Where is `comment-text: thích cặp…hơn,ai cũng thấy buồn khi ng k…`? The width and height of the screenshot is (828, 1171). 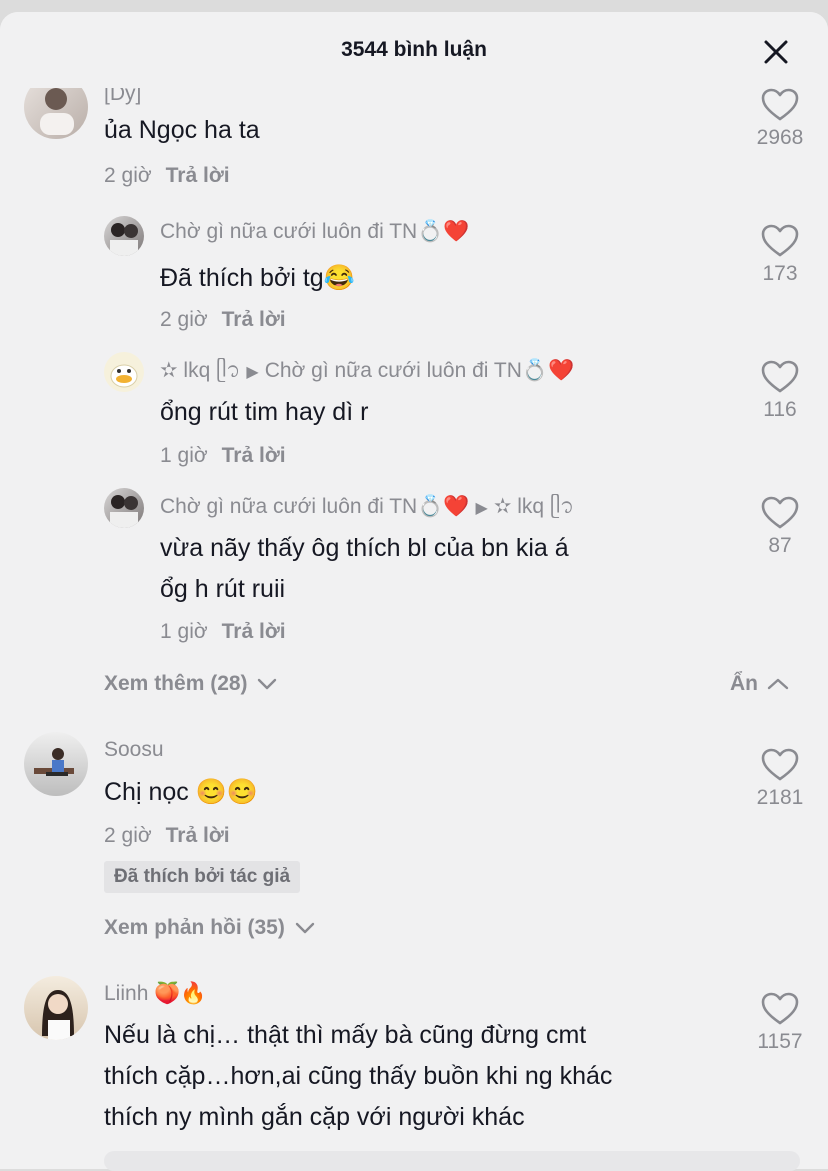 comment-text: thích cặp…hơn,ai cũng thấy buồn khi ng k… is located at coordinates (358, 1076).